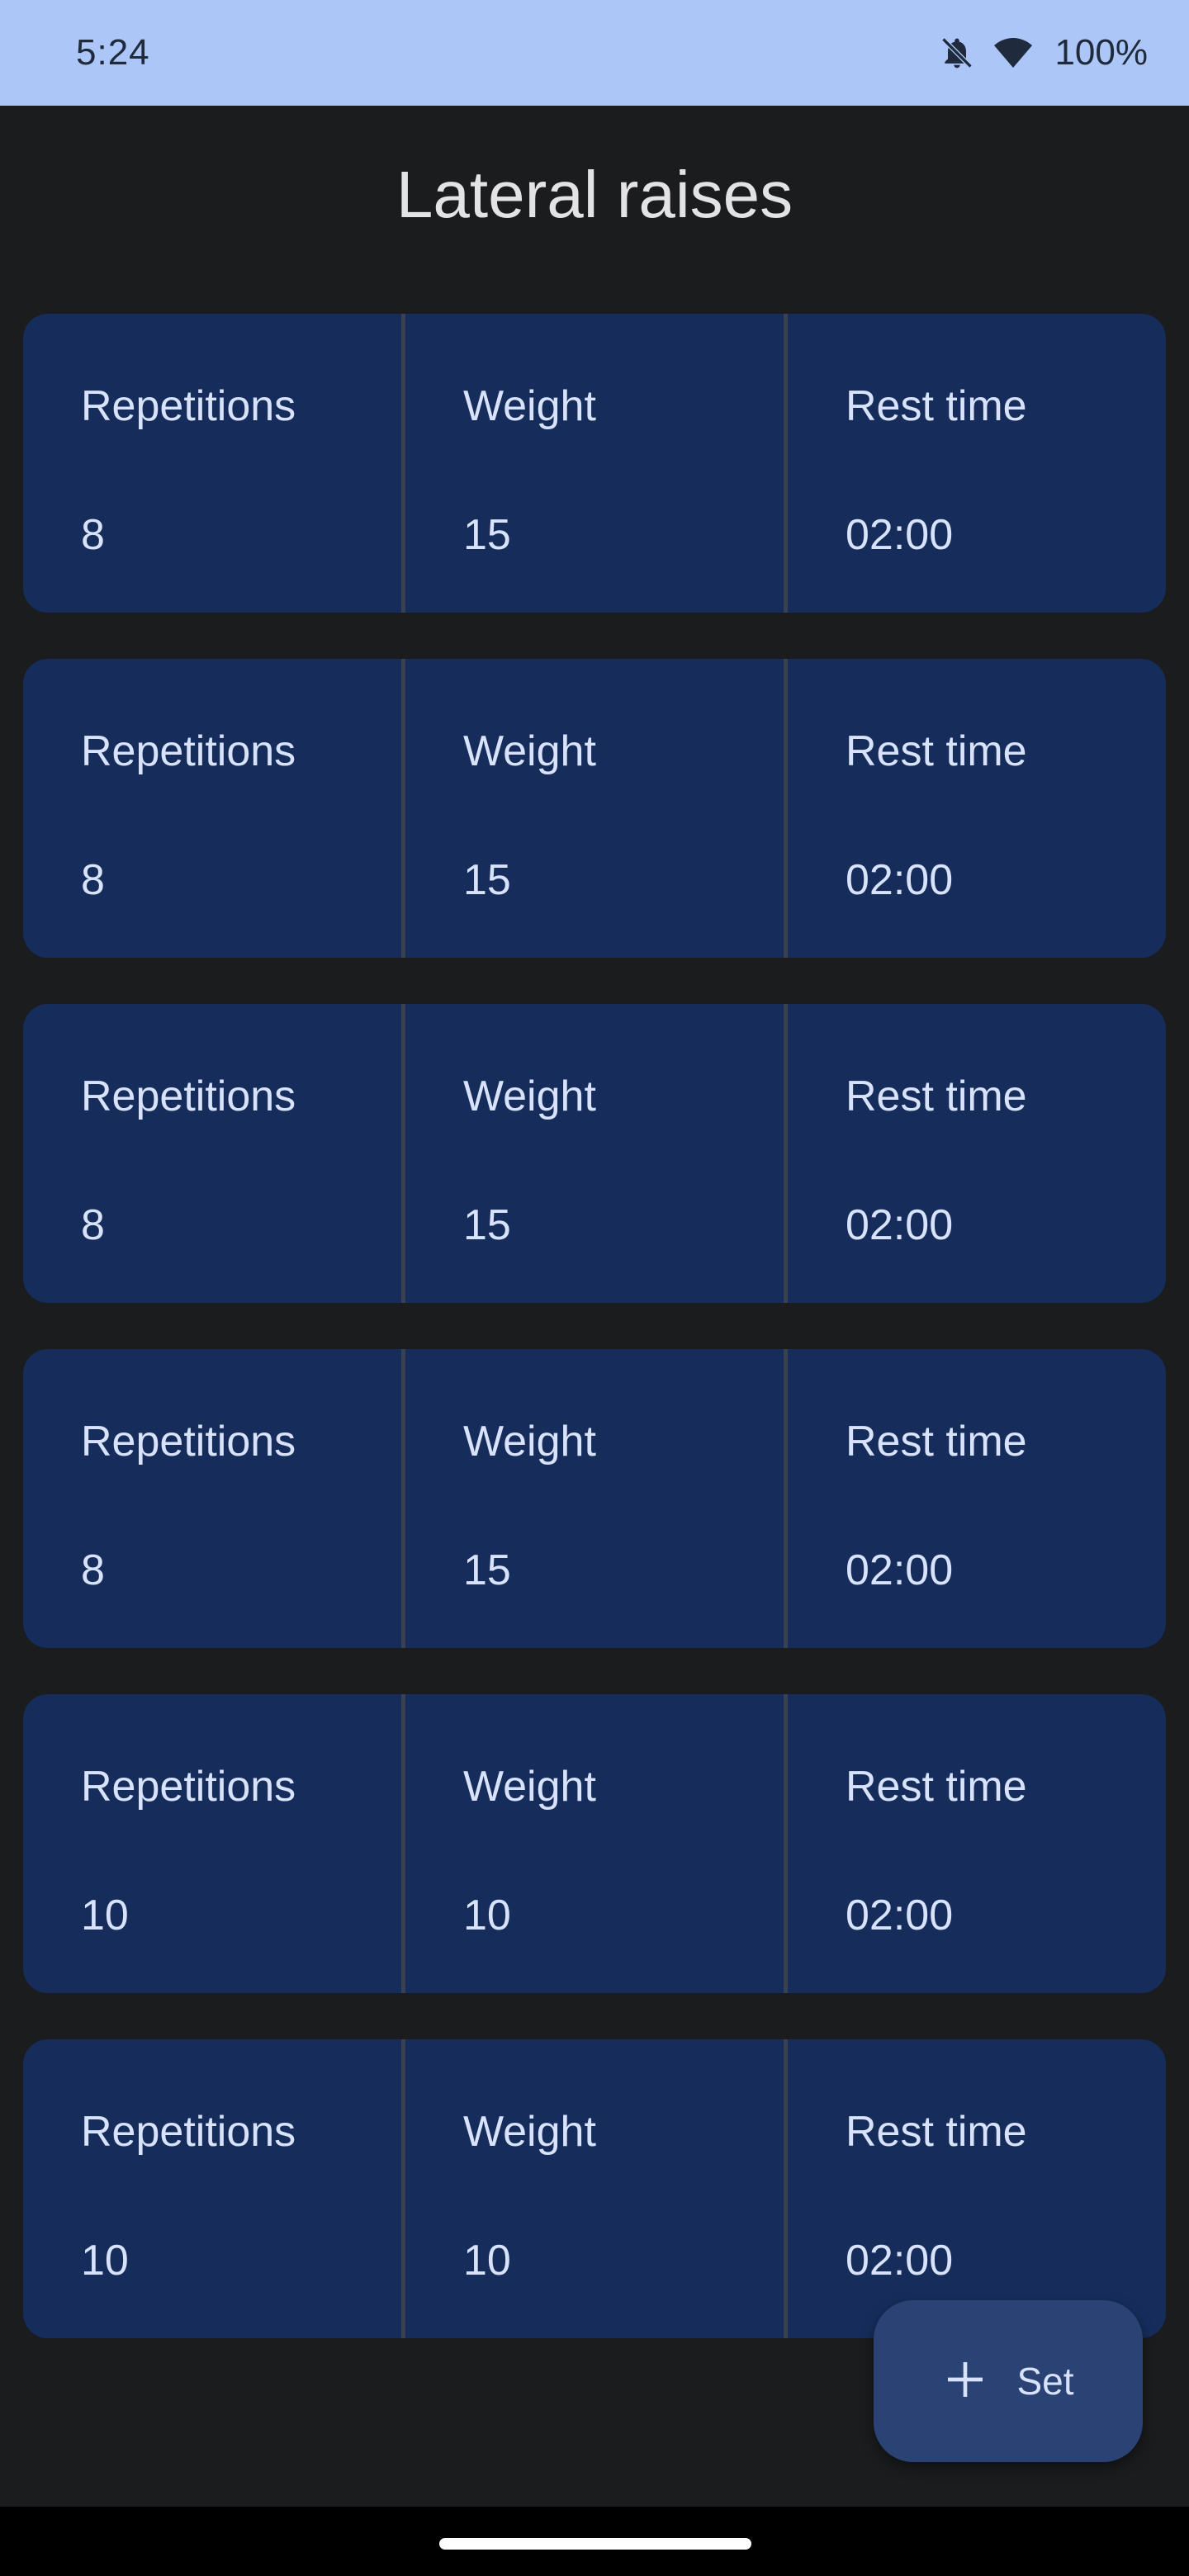  What do you see at coordinates (594, 194) in the screenshot?
I see `page-title: Lateral raises` at bounding box center [594, 194].